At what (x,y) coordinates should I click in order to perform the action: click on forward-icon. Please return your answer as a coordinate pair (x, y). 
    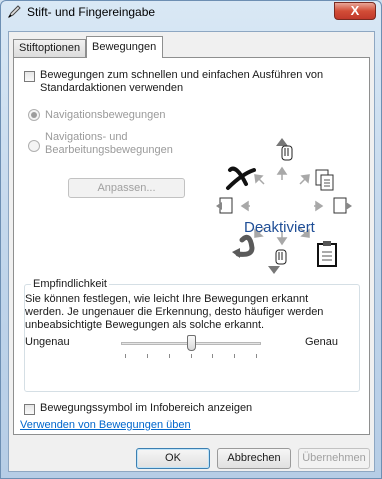
    Looking at the image, I should click on (342, 205).